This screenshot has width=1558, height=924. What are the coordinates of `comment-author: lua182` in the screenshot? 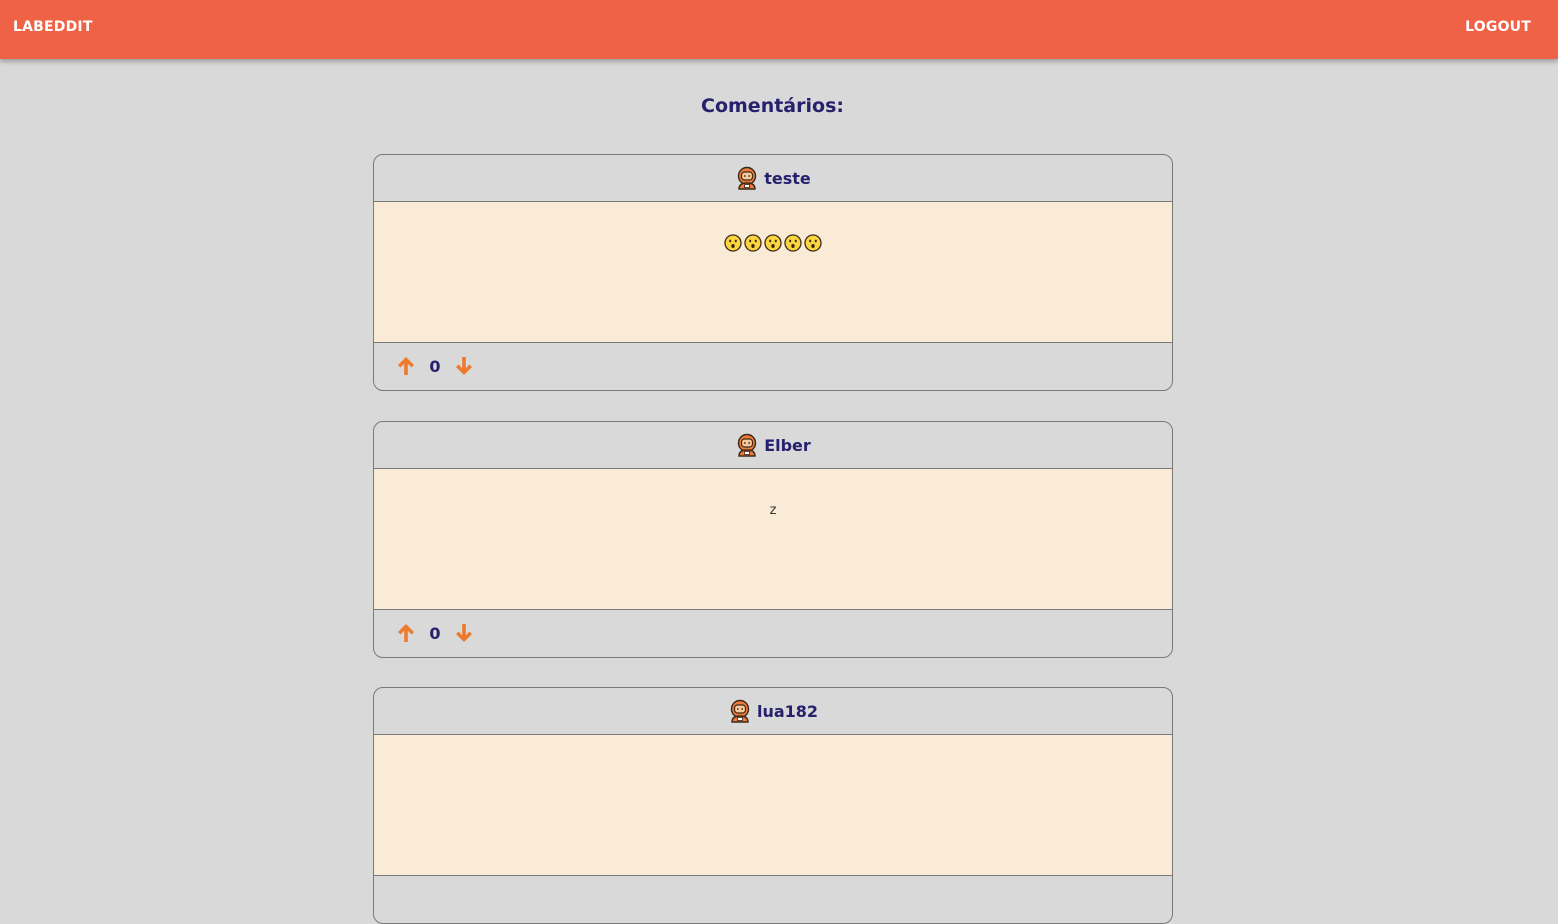 It's located at (787, 711).